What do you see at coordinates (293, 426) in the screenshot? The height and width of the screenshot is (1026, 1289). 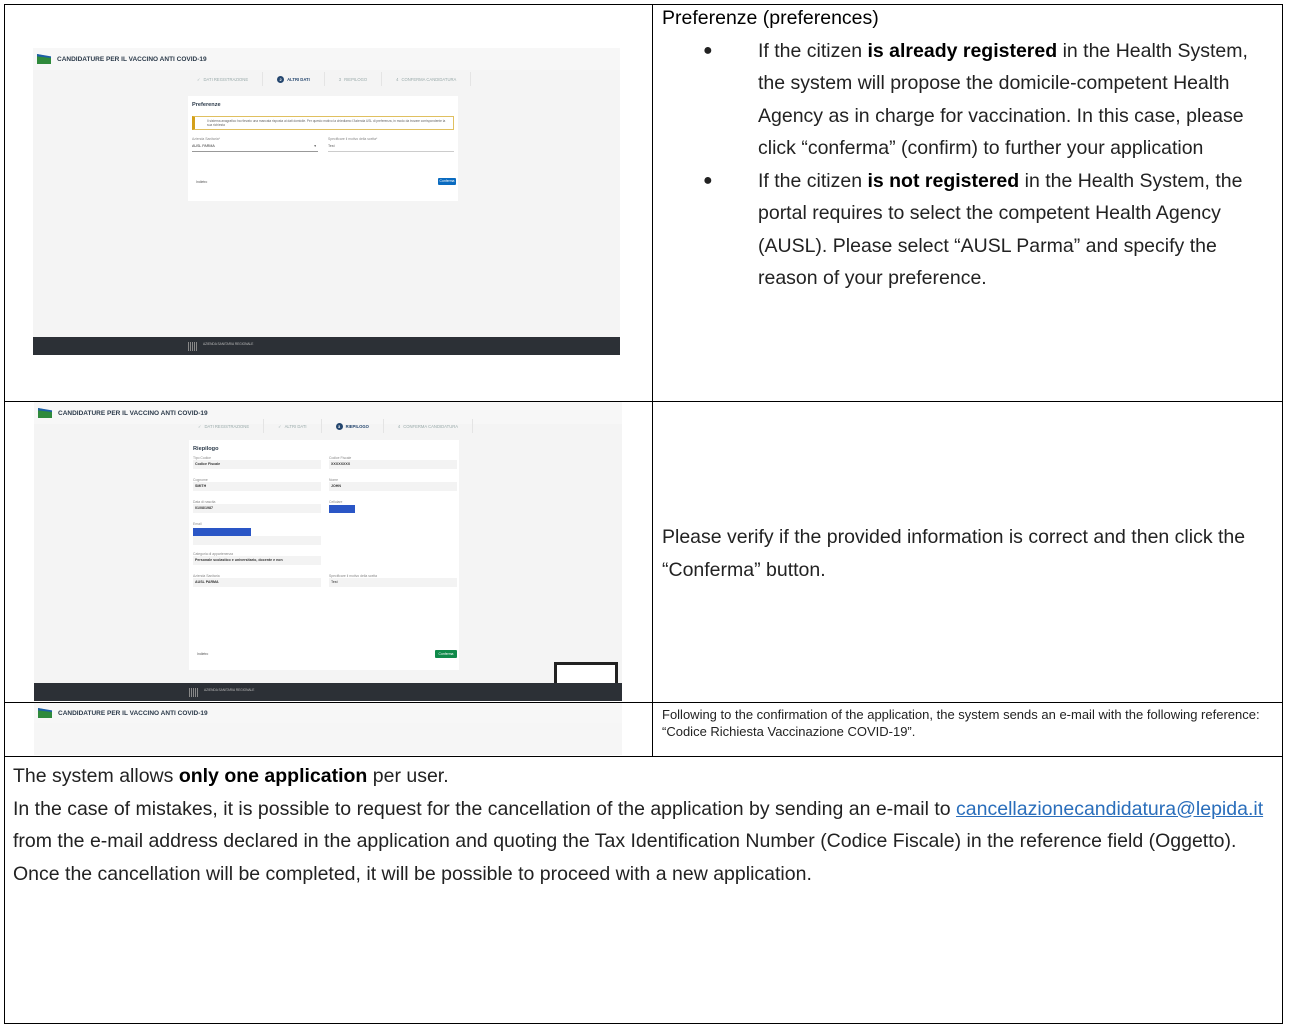 I see `step-2: ✓ ALTRI DATI` at bounding box center [293, 426].